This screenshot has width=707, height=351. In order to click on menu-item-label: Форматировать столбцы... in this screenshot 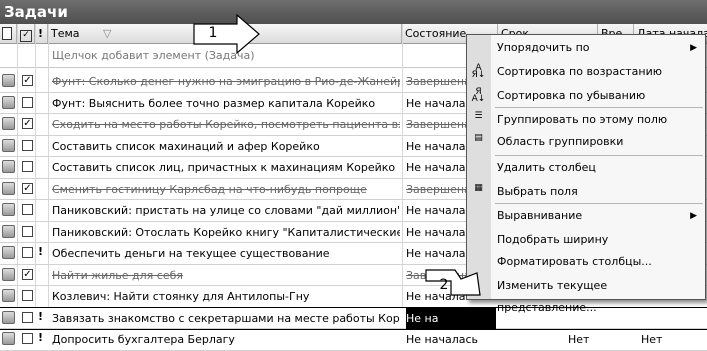, I will do `click(574, 261)`.